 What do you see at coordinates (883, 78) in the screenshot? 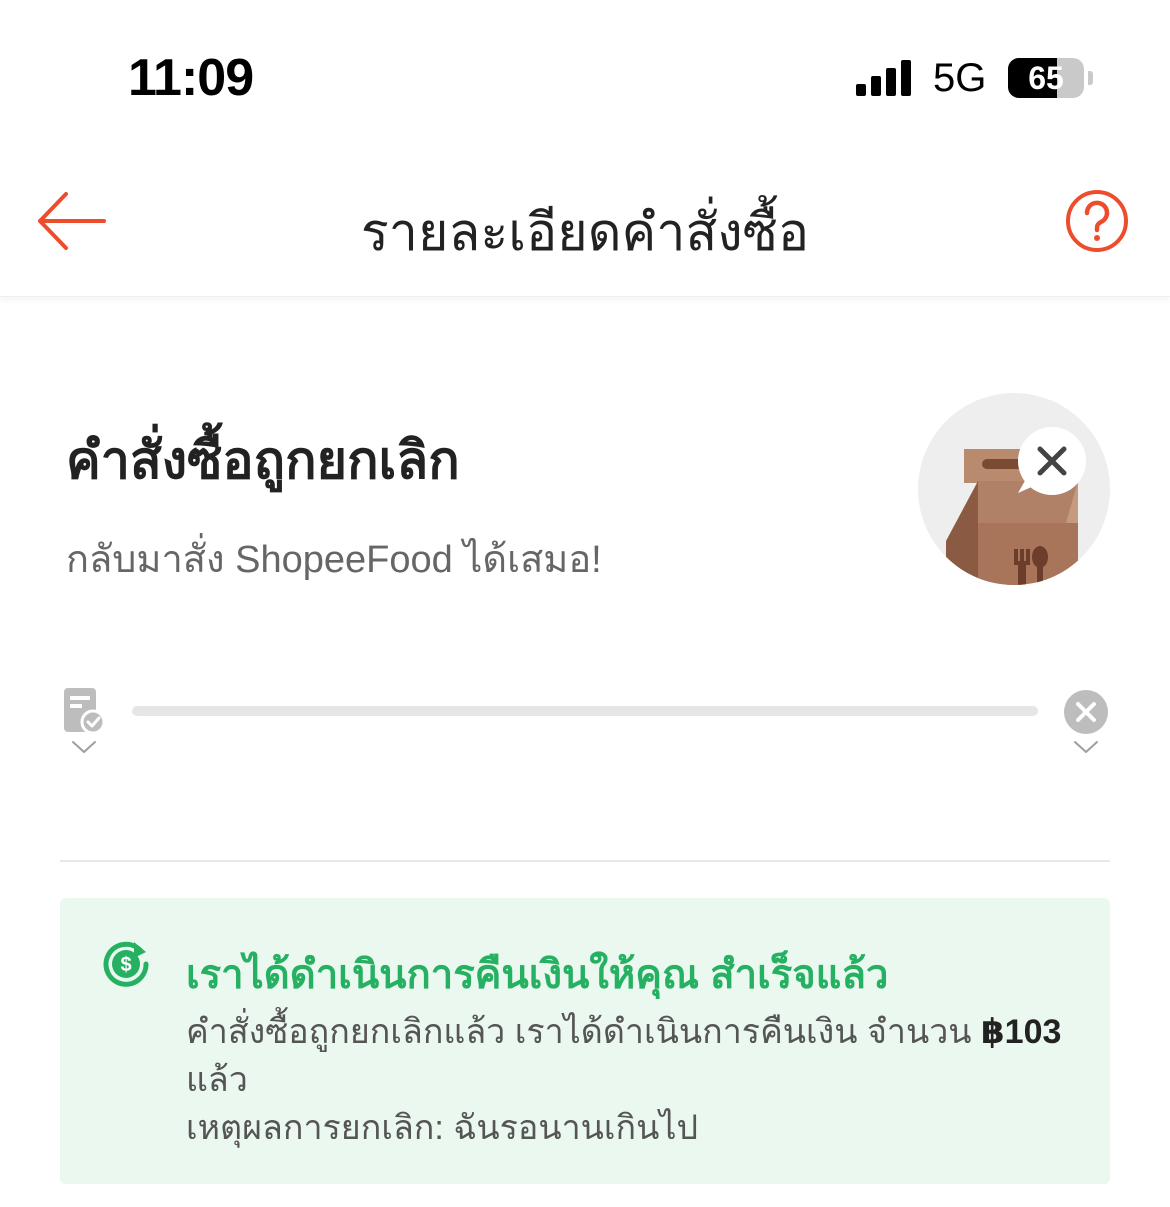
I see `signal-icon` at bounding box center [883, 78].